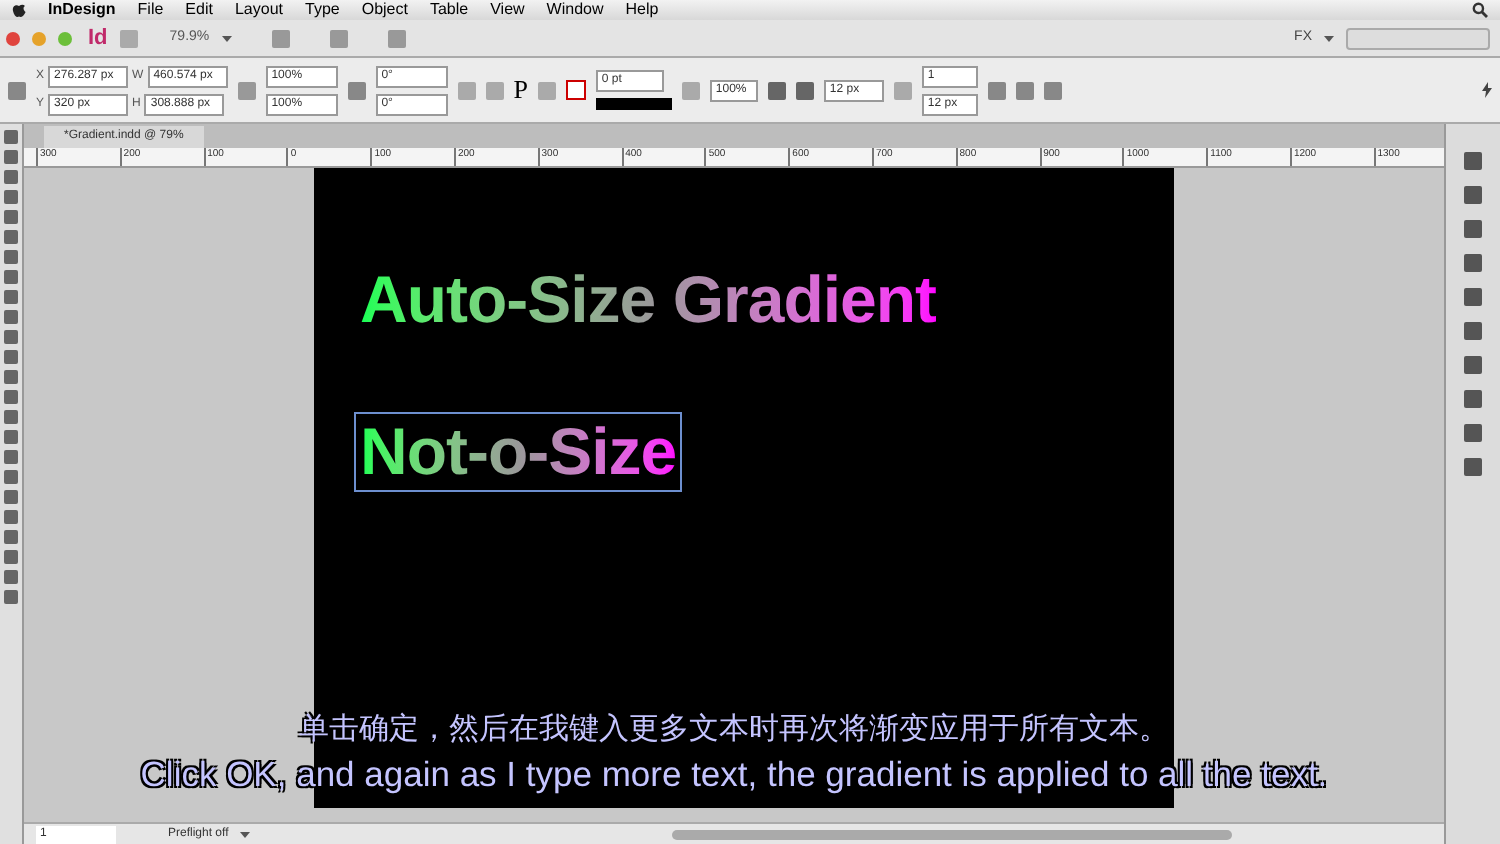 Image resolution: width=1500 pixels, height=844 pixels. What do you see at coordinates (258, 10) in the screenshot?
I see `menu-item: Layout` at bounding box center [258, 10].